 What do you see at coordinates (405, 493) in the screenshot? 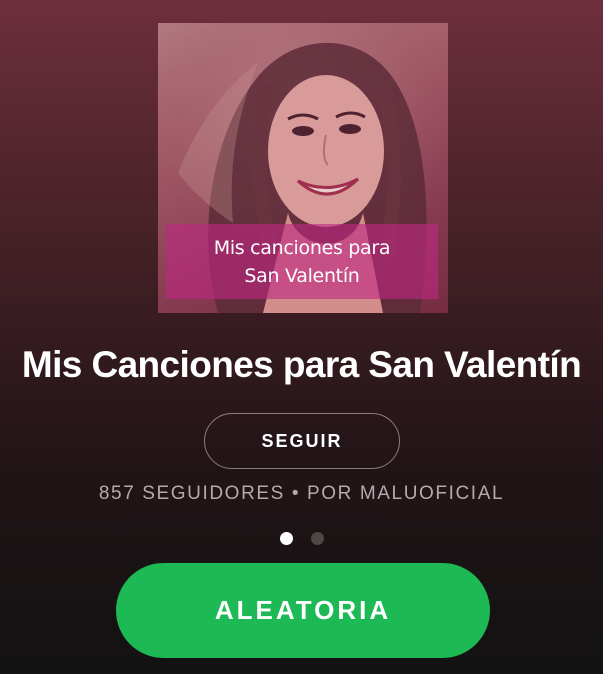
I see `playlist-owner: POR MALUOFICIAL` at bounding box center [405, 493].